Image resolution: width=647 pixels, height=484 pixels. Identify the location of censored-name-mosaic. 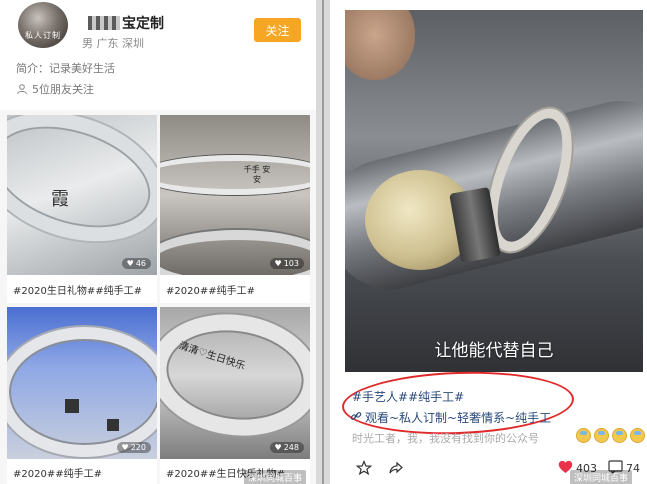
(104, 23).